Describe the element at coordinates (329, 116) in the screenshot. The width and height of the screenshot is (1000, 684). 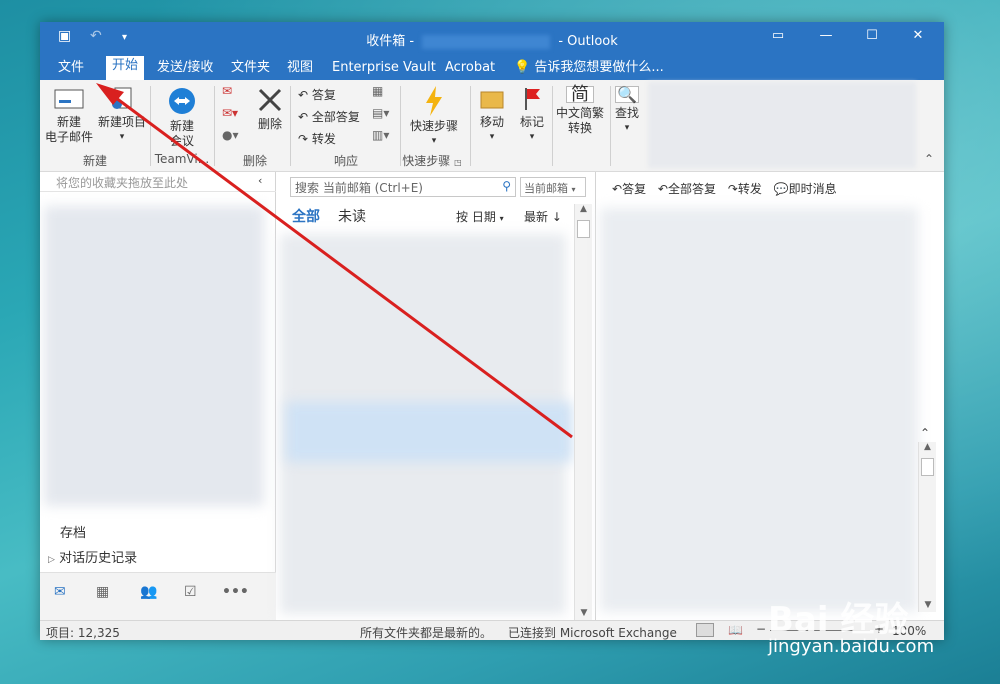
I see `reply-all-button: ↶ 全部答复` at that location.